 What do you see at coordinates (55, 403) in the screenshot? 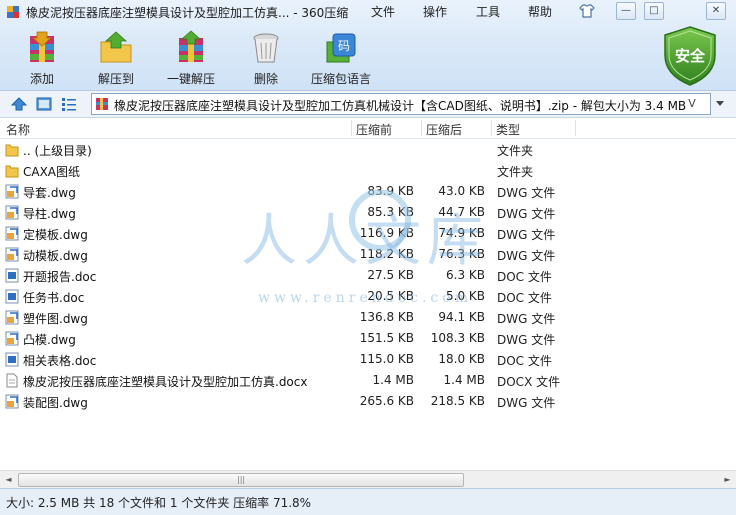
I see `file-name: 装配图.dwg` at bounding box center [55, 403].